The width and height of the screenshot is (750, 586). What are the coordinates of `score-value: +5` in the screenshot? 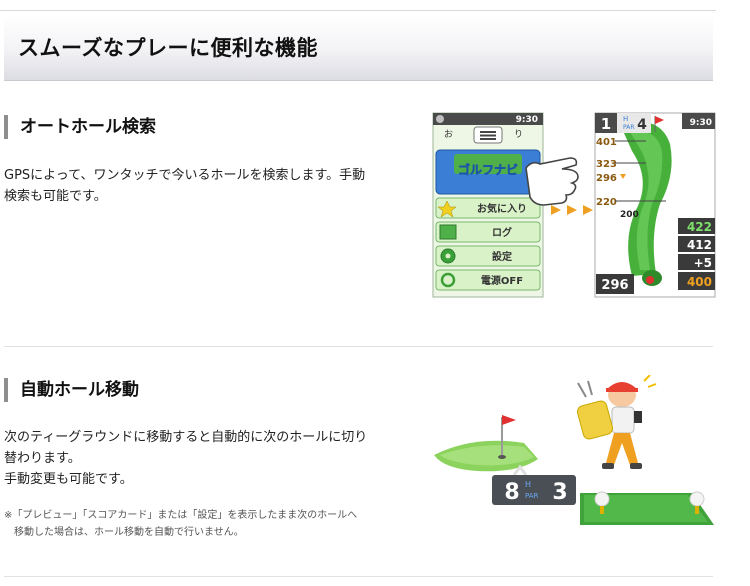 It's located at (703, 263).